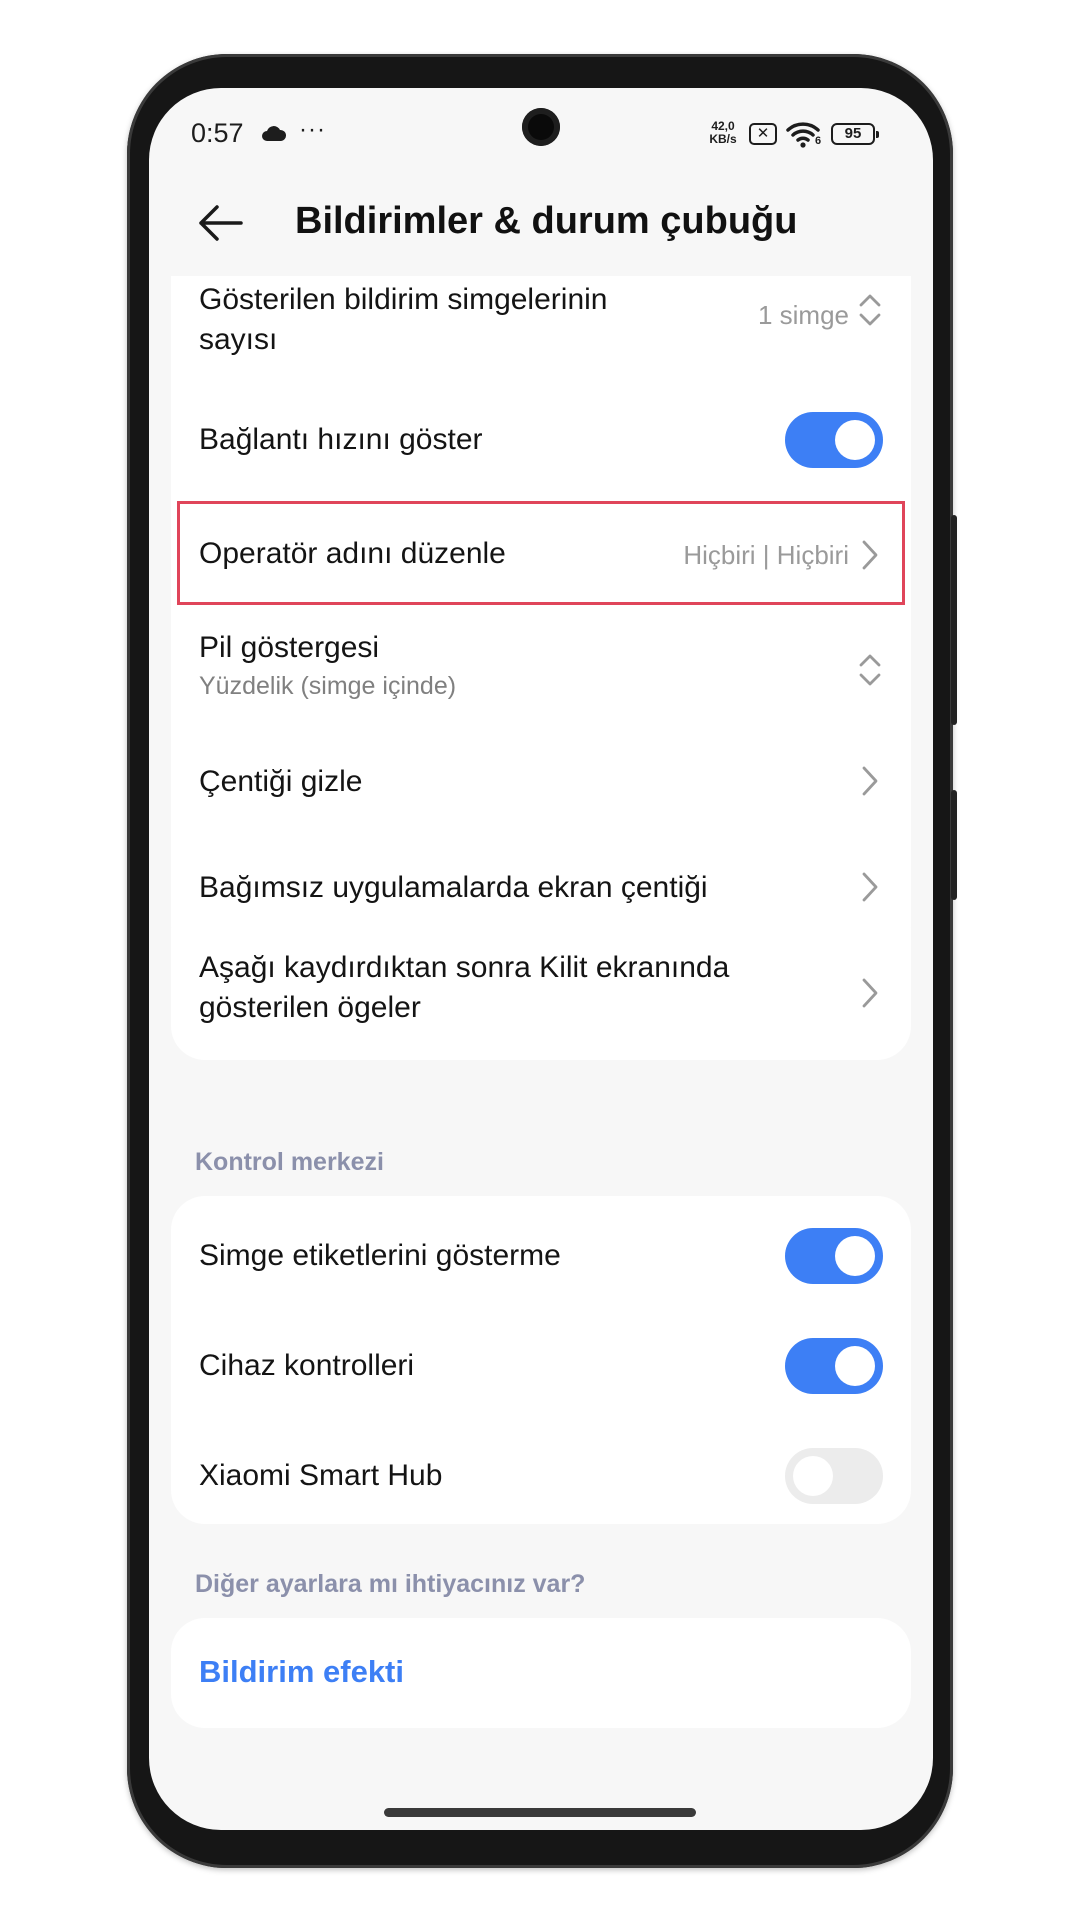 This screenshot has width=1080, height=1920. I want to click on device-controls-toggle, so click(834, 1366).